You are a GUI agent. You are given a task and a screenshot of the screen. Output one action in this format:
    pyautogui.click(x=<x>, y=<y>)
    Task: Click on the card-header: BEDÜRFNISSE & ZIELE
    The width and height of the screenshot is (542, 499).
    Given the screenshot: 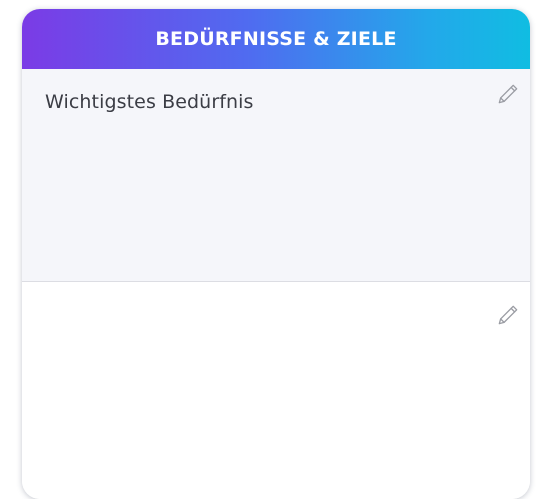 What is the action you would take?
    pyautogui.click(x=276, y=39)
    